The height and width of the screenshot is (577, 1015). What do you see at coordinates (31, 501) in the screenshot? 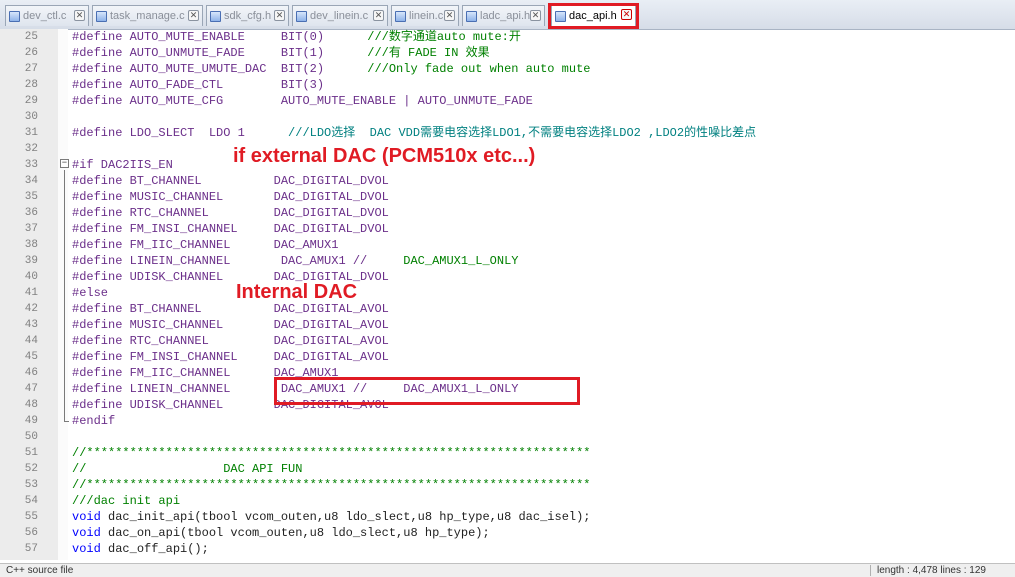
I see `line-number: 54` at bounding box center [31, 501].